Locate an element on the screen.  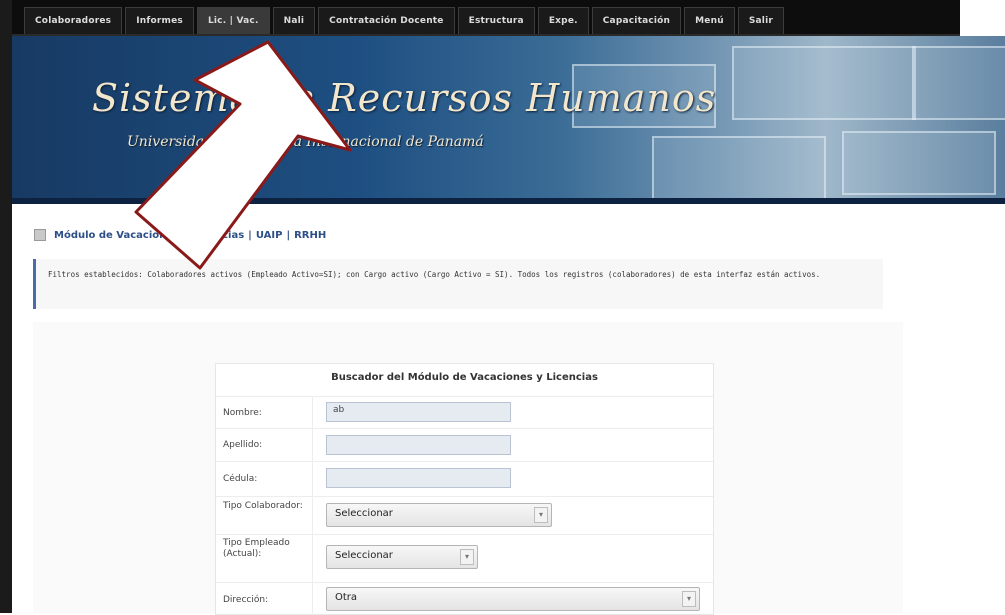
row-direccion: Dirección: Otra ▾ is located at coordinates (464, 598).